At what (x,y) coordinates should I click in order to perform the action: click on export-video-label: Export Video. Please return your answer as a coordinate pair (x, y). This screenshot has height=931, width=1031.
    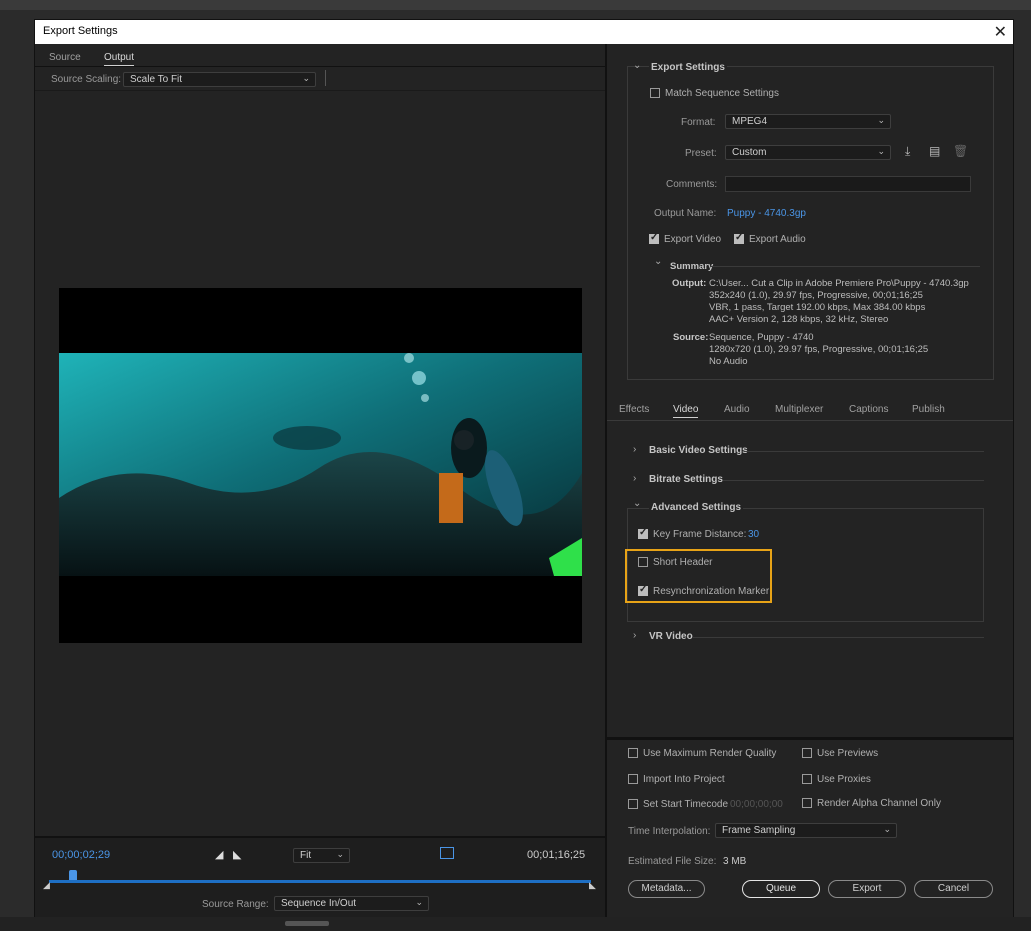
    Looking at the image, I should click on (692, 239).